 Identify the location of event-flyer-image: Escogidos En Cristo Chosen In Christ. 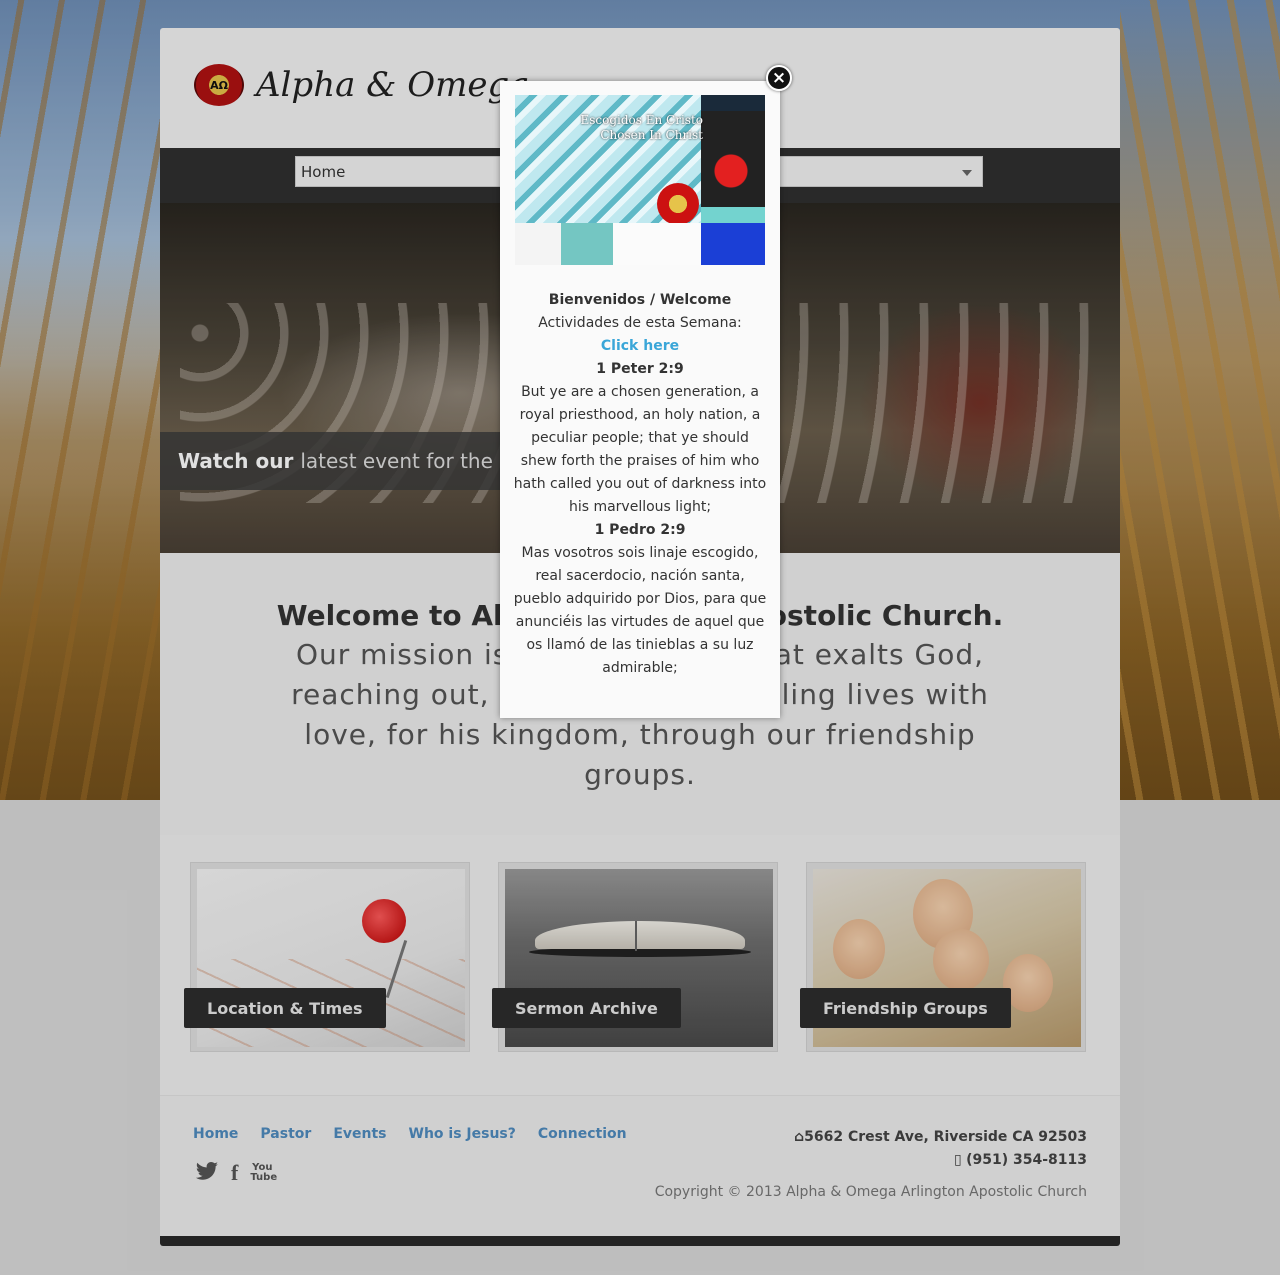
(640, 180).